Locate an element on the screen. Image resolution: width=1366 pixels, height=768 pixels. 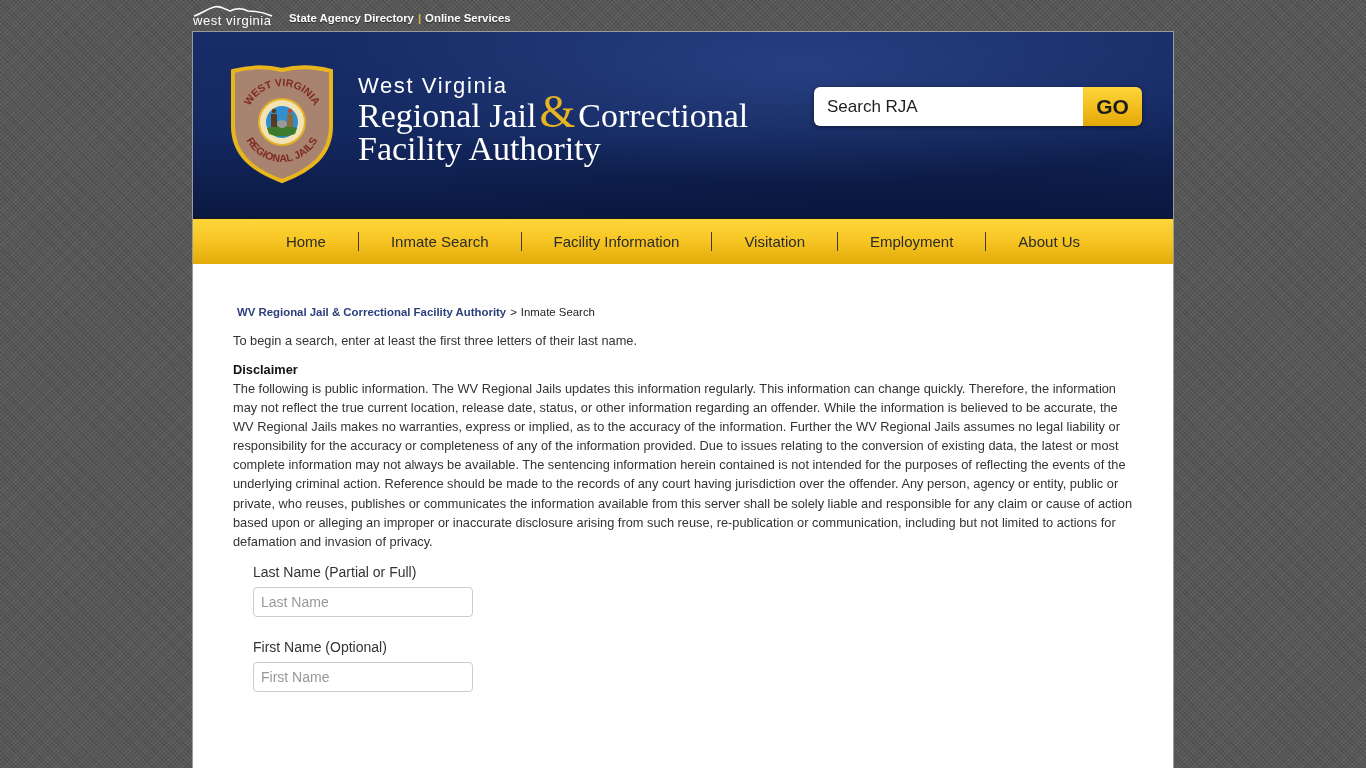
intro-text: To begin a search, enter at least the first three letters of their last name. is located at coordinates (436, 341).